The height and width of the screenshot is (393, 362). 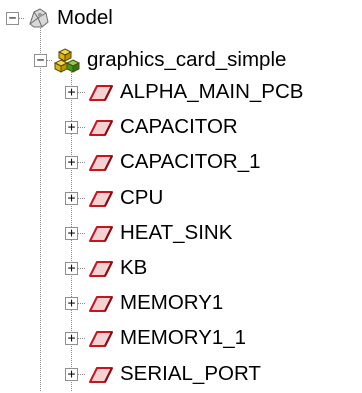 I want to click on tree-item-part: MEMORY1_1, so click(x=221, y=338).